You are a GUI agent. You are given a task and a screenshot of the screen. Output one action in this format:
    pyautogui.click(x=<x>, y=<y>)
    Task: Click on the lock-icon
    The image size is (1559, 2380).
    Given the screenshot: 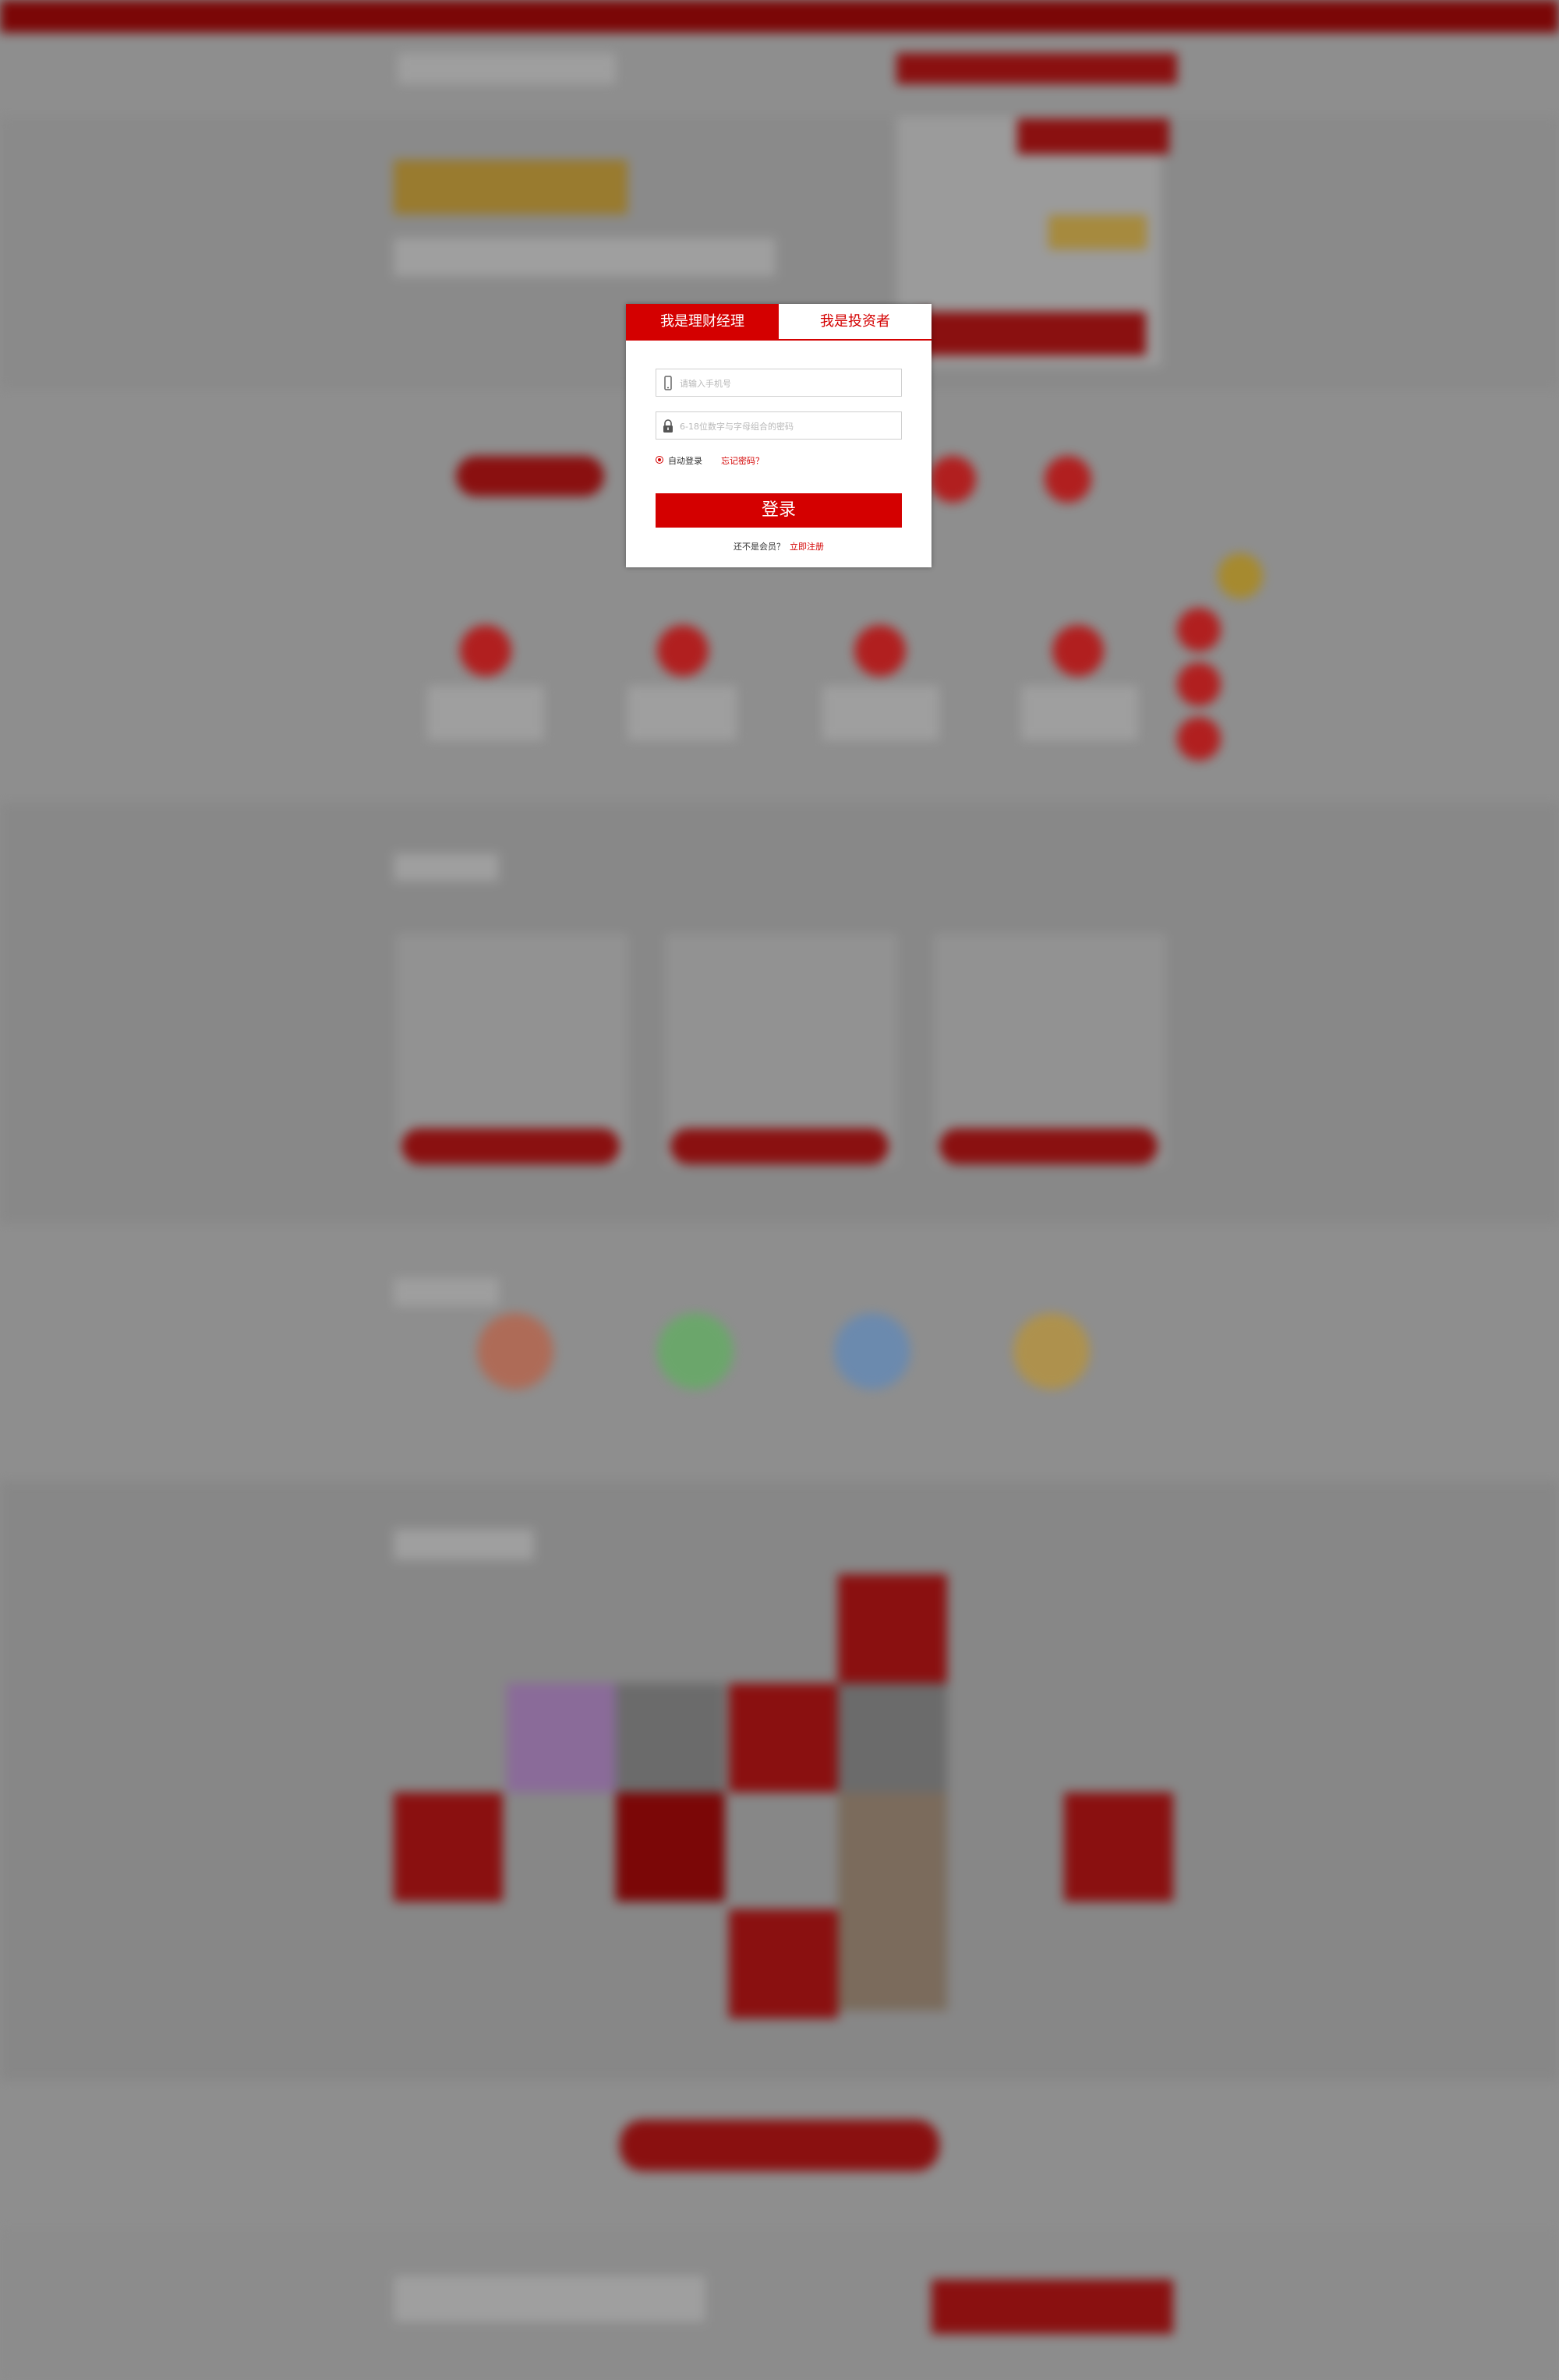 What is the action you would take?
    pyautogui.click(x=668, y=426)
    